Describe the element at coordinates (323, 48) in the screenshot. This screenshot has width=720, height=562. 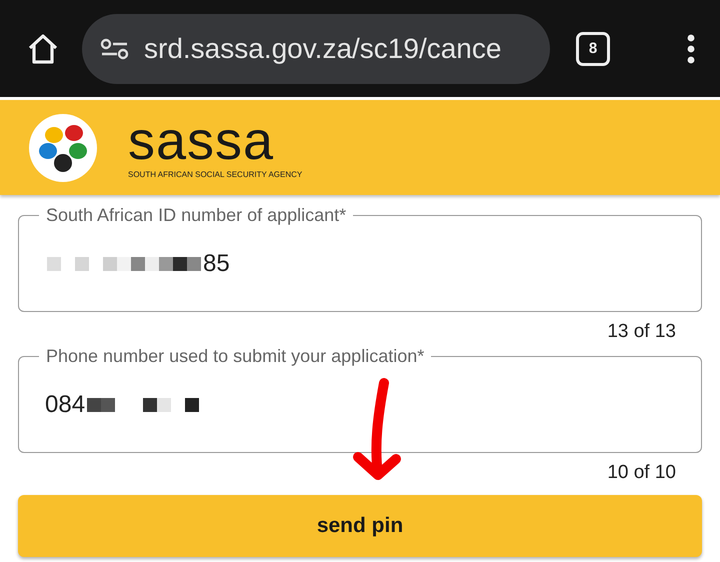
I see `url-text: srd.sassa.gov.za/sc19/cance` at that location.